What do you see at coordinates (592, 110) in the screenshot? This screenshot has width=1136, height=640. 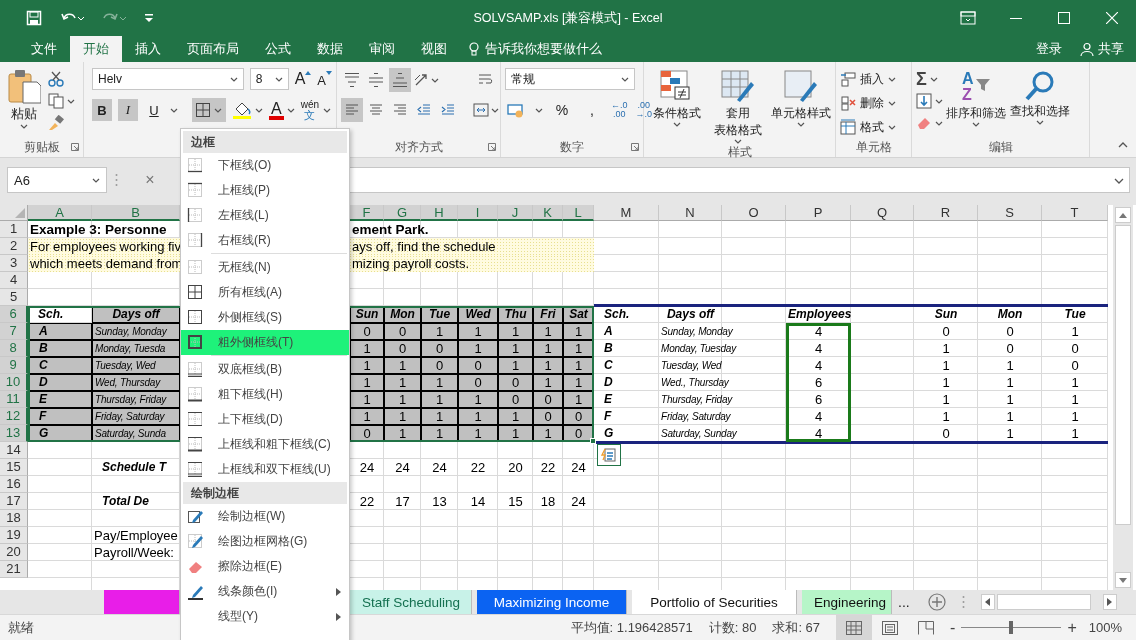 I see `comma-button: ,` at bounding box center [592, 110].